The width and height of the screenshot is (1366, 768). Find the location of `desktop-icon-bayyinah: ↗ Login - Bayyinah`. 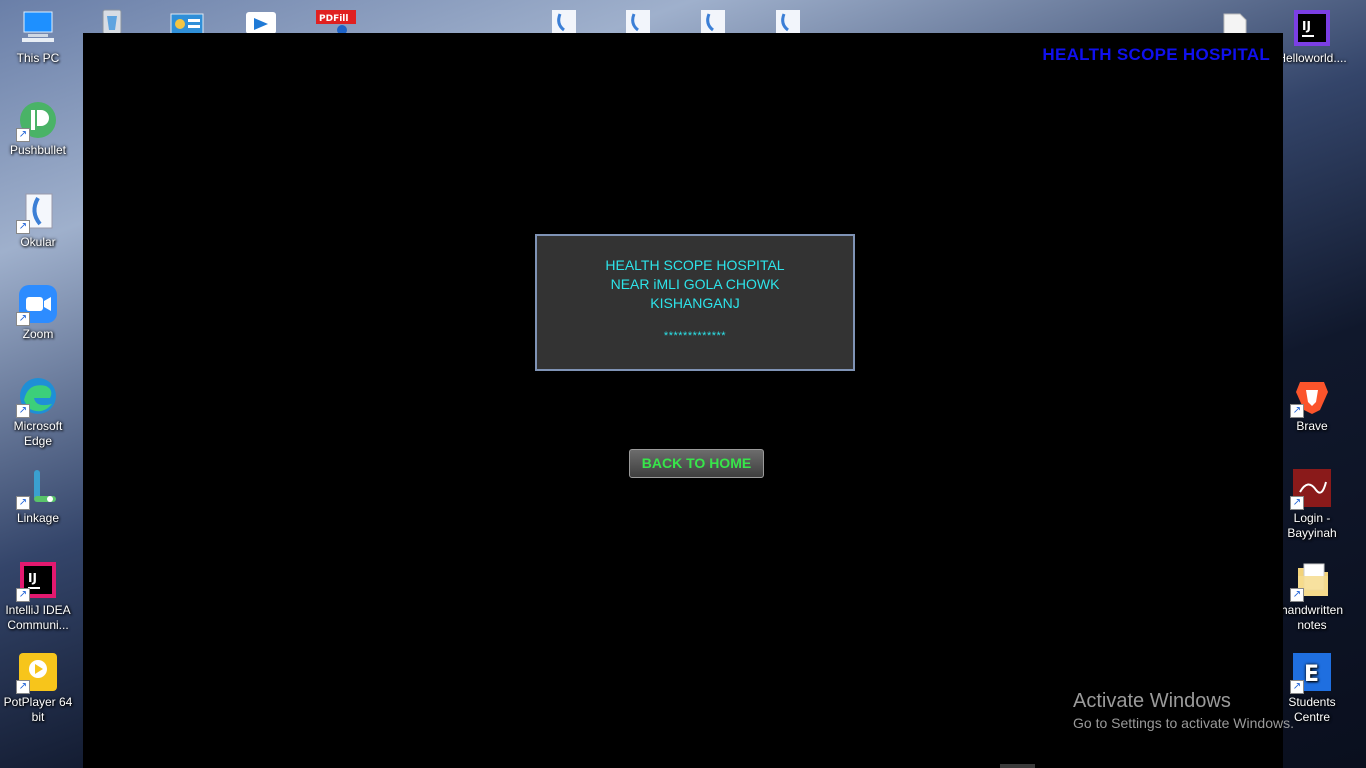

desktop-icon-bayyinah: ↗ Login - Bayyinah is located at coordinates (1312, 504).